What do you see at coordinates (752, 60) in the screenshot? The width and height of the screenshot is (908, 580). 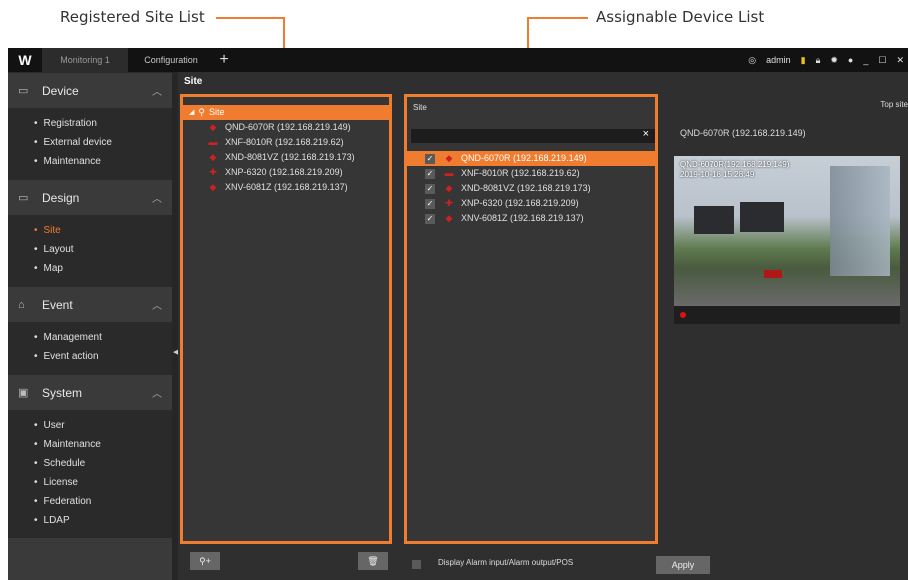 I see `user-icon: ◎` at bounding box center [752, 60].